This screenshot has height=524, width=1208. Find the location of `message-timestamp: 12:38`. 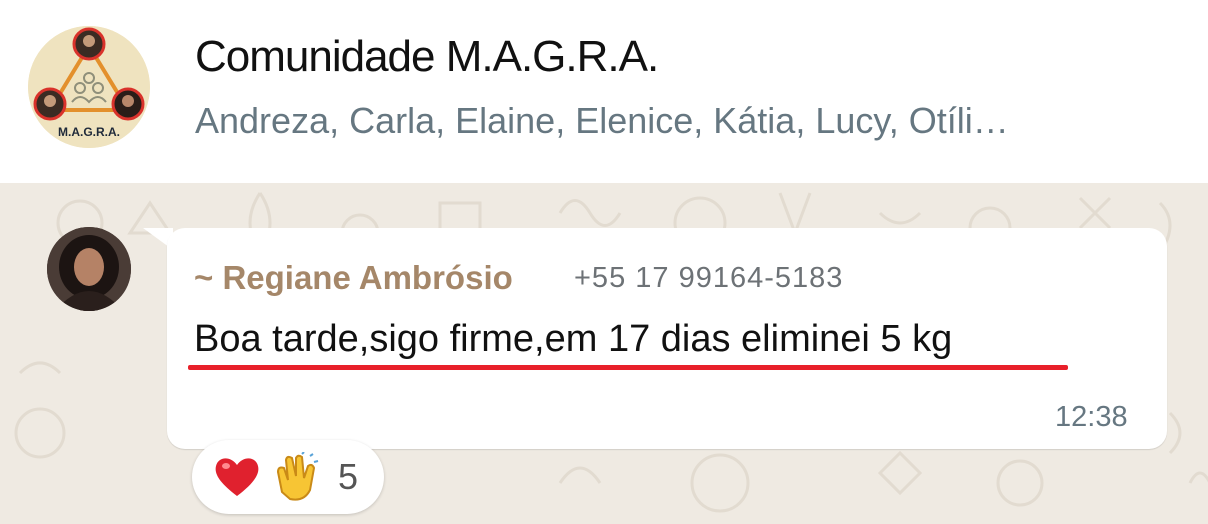

message-timestamp: 12:38 is located at coordinates (1091, 417).